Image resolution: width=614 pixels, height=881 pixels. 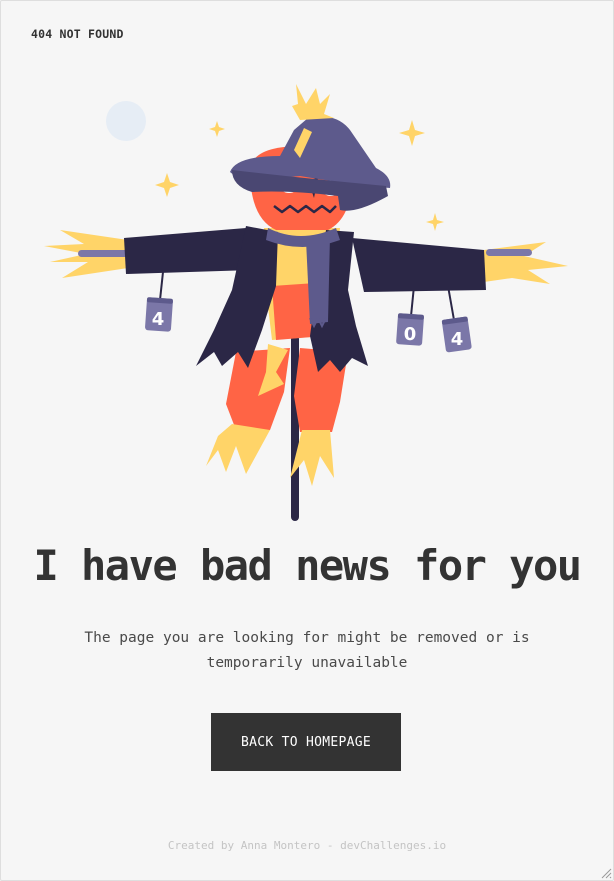 What do you see at coordinates (307, 565) in the screenshot?
I see `page-title: I have bad news for you` at bounding box center [307, 565].